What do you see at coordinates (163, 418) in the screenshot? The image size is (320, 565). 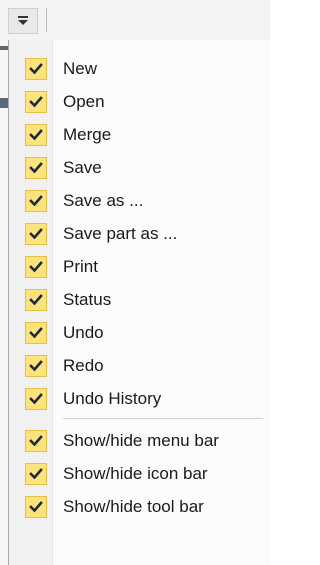 I see `menu-separator` at bounding box center [163, 418].